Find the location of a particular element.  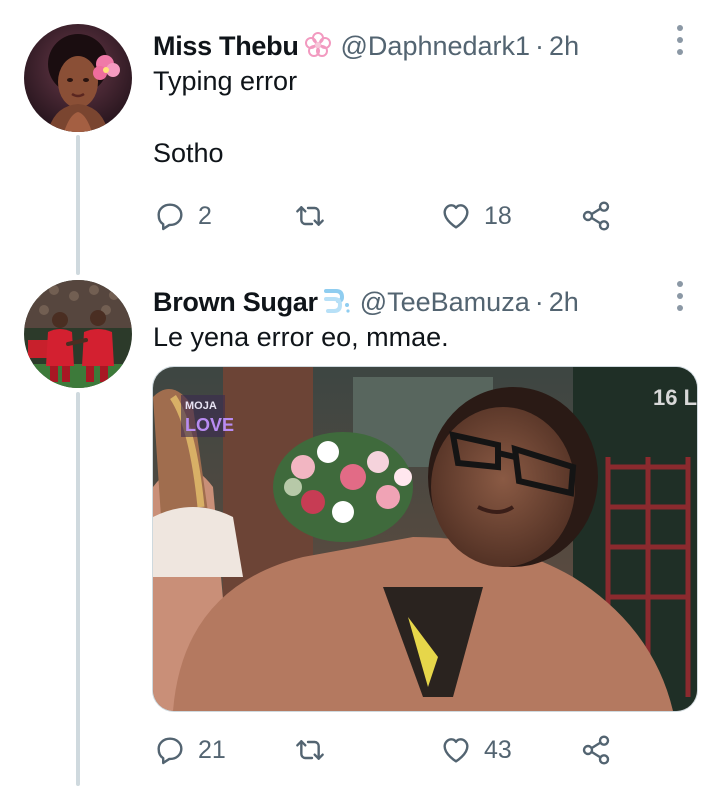

tweet-text: Le yena error eo, mmae. is located at coordinates (301, 337).